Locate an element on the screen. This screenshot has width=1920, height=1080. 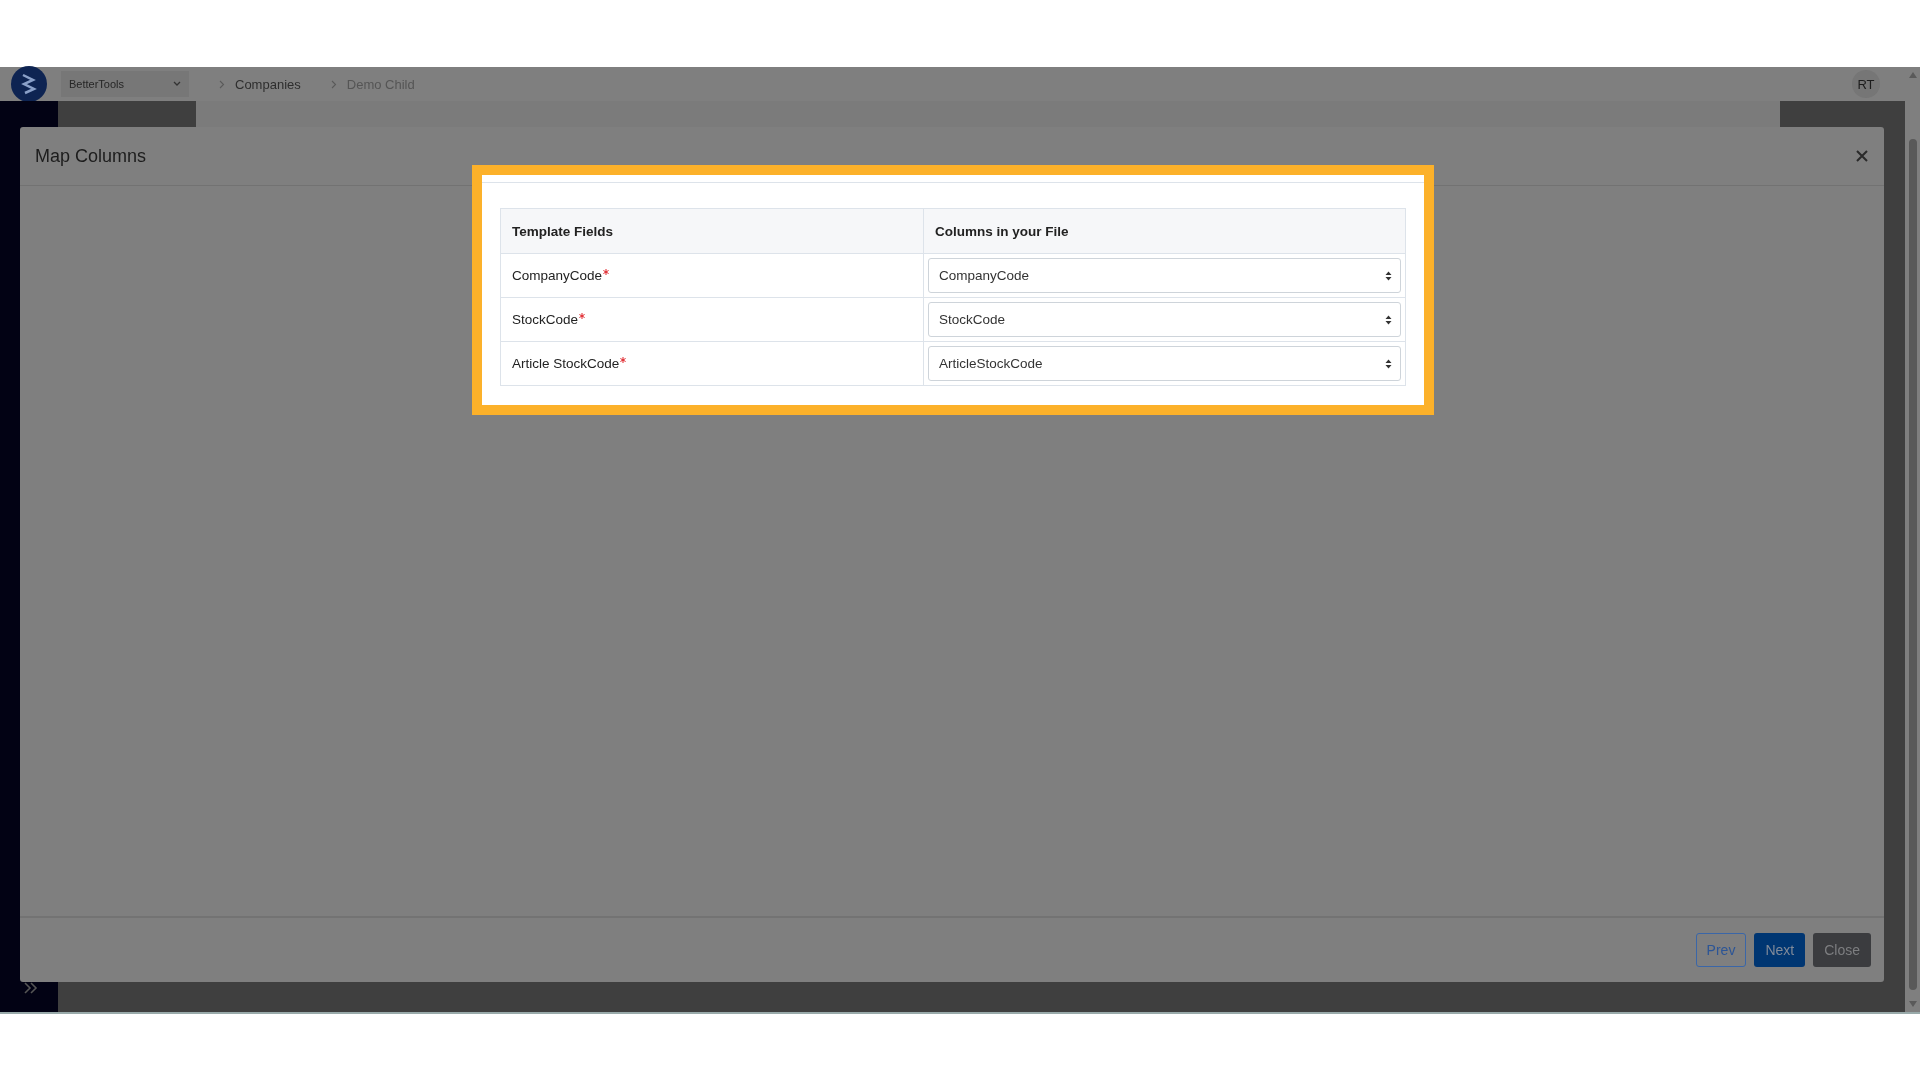
field-label: Article StockCode is located at coordinates (566, 363).